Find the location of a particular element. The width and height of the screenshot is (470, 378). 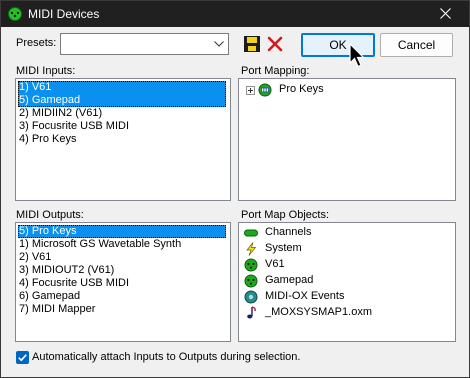

mouse-cursor-icon is located at coordinates (357, 55).